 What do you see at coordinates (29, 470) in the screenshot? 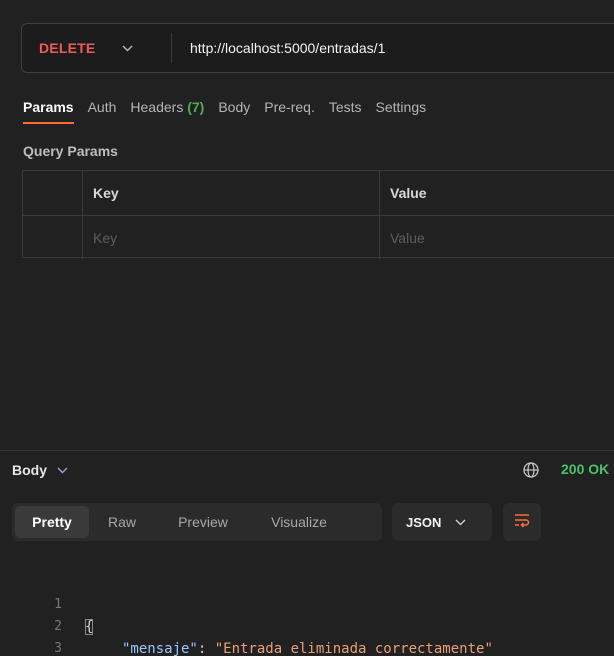
I see `response-title: Body` at bounding box center [29, 470].